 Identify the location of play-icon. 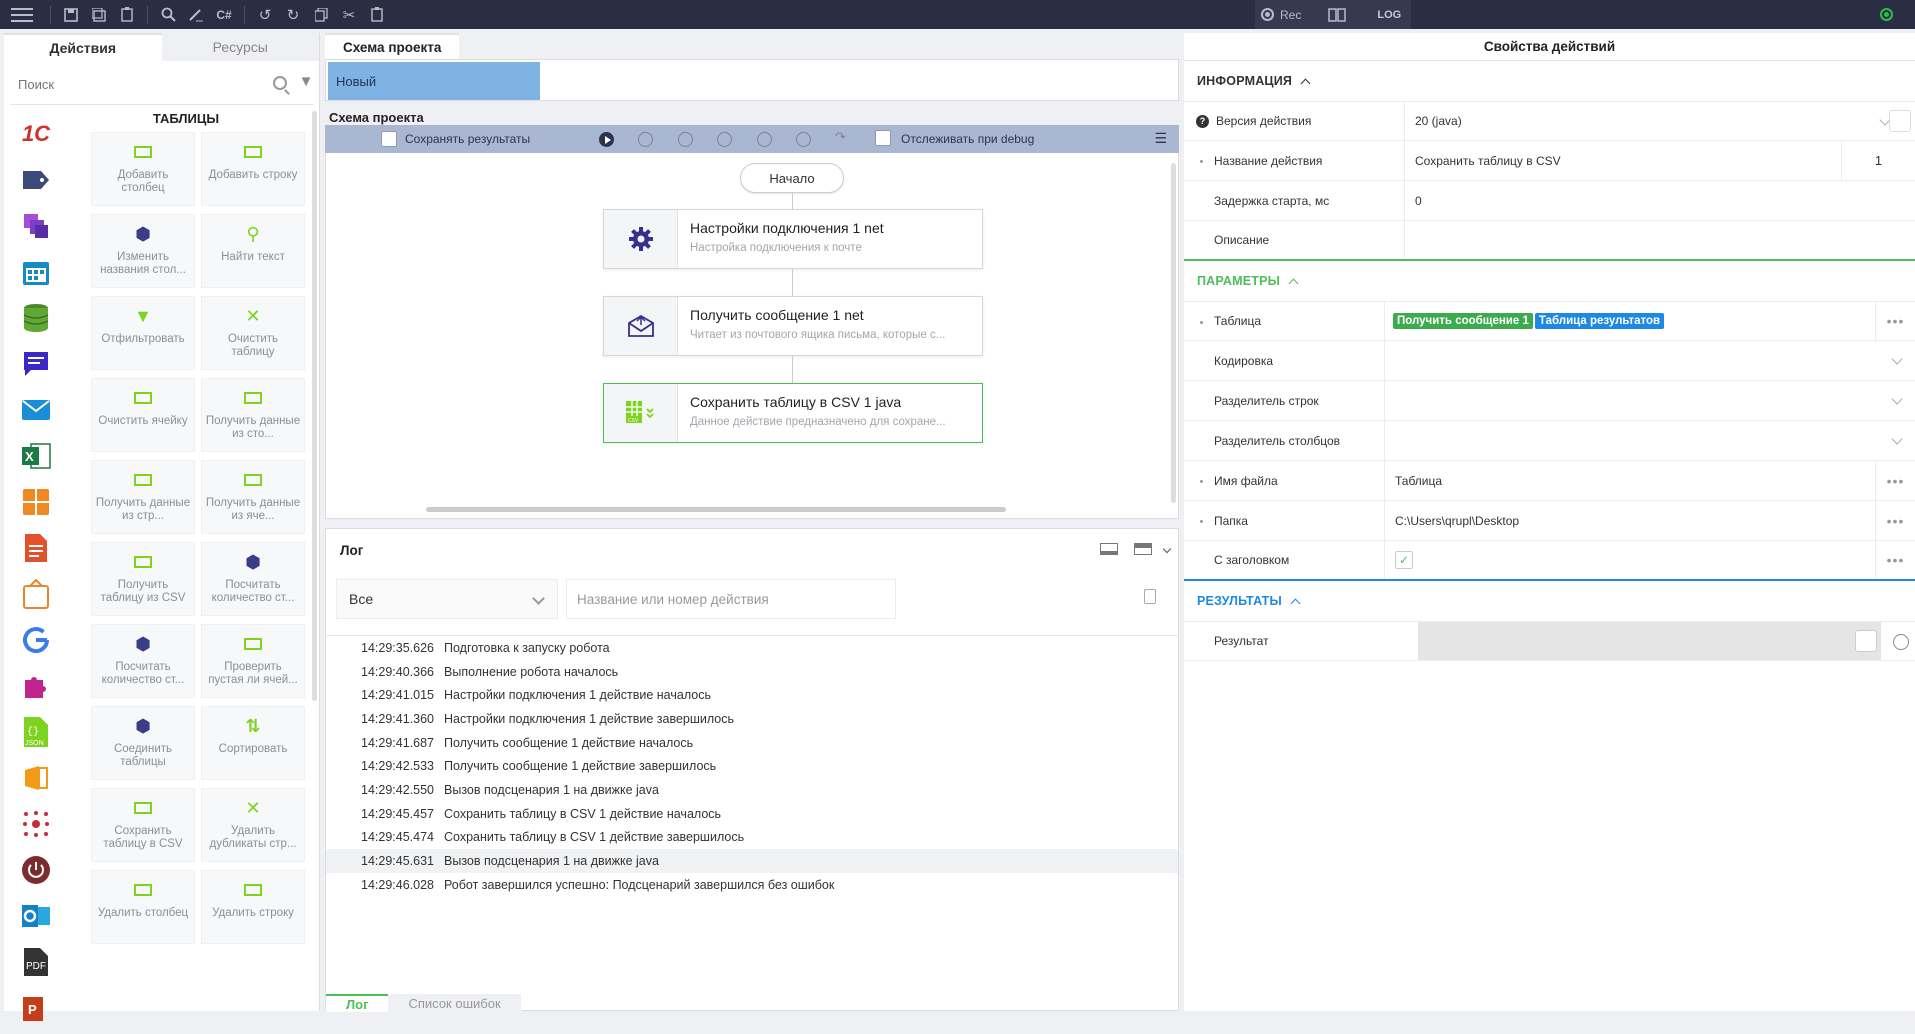
(606, 139).